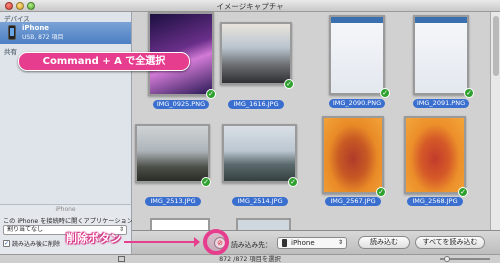 The width and height of the screenshot is (500, 263). I want to click on thumbnail-item: ✓ IMG_2513.JPG, so click(173, 165).